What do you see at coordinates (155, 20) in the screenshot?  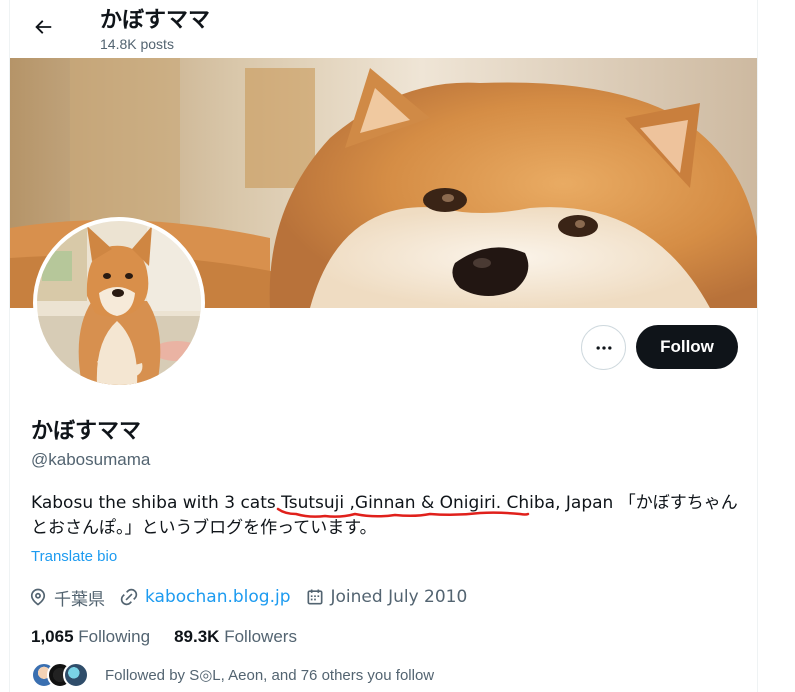 I see `page-title: かぼすママ` at bounding box center [155, 20].